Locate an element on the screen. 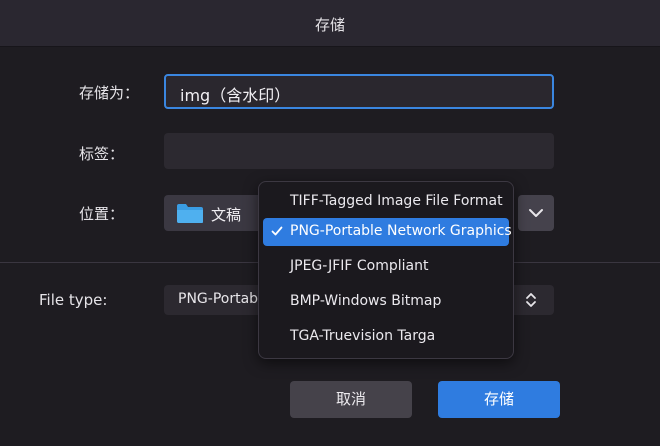  title-bar: 存储 is located at coordinates (330, 23).